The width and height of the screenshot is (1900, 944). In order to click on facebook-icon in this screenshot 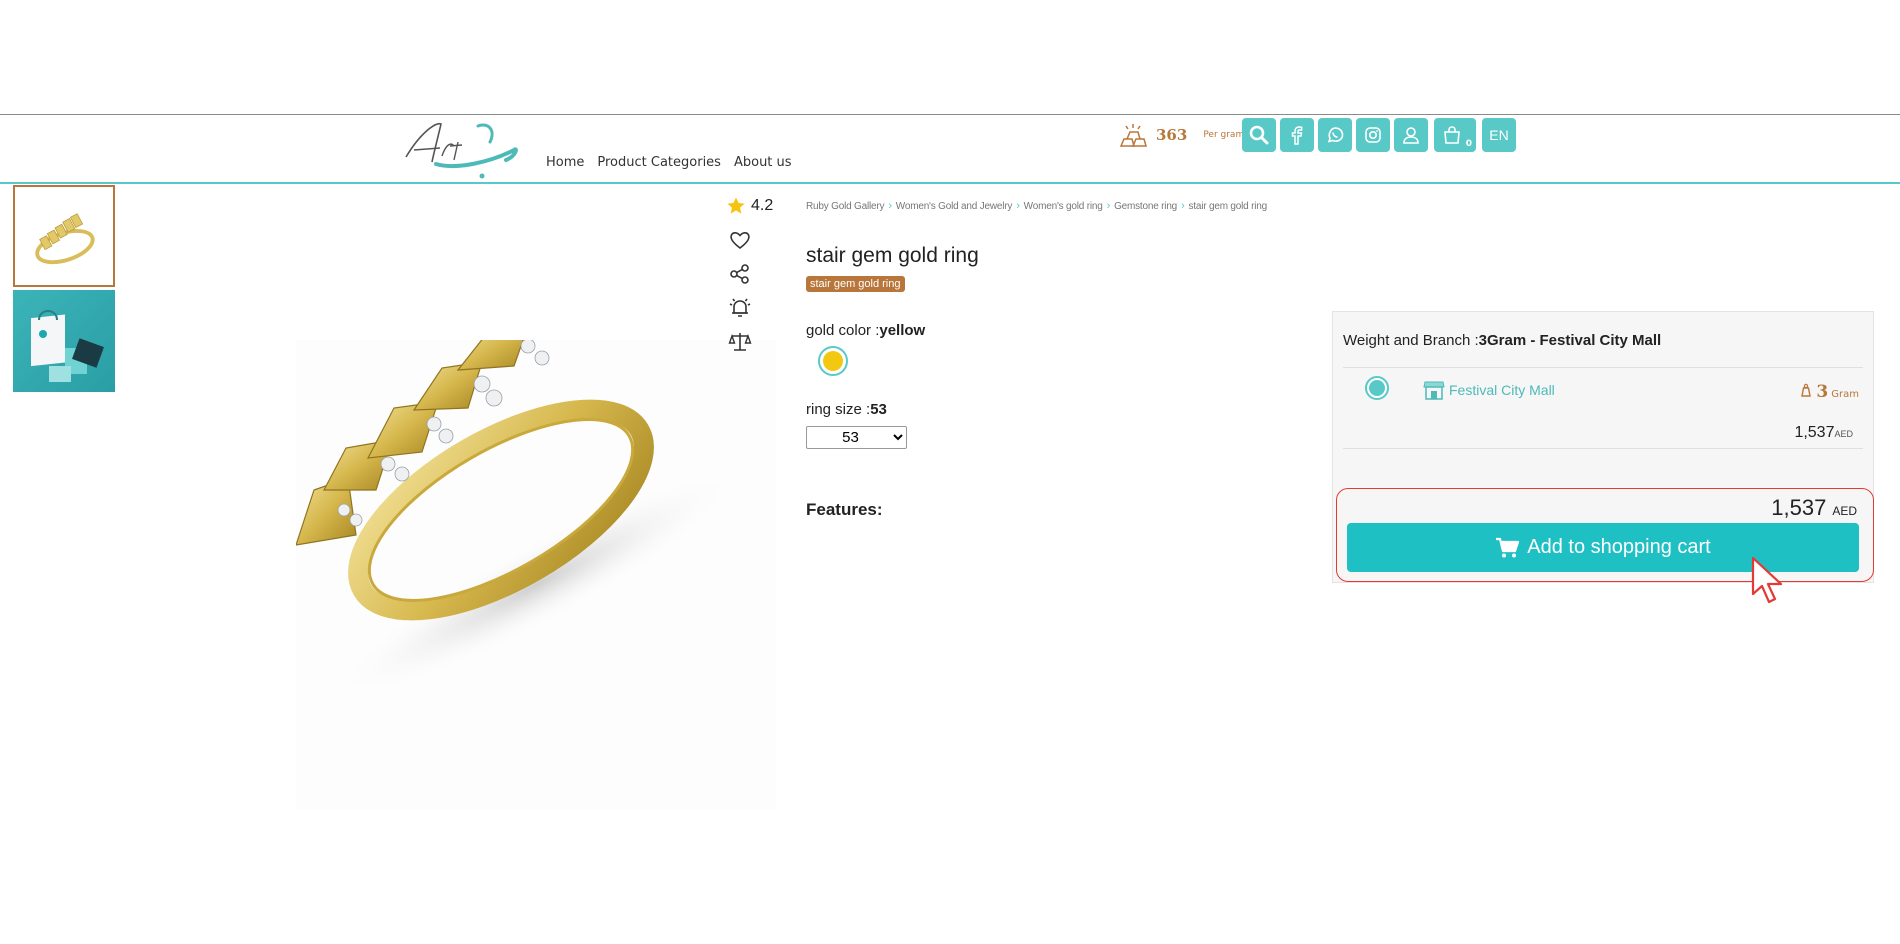, I will do `click(1297, 135)`.